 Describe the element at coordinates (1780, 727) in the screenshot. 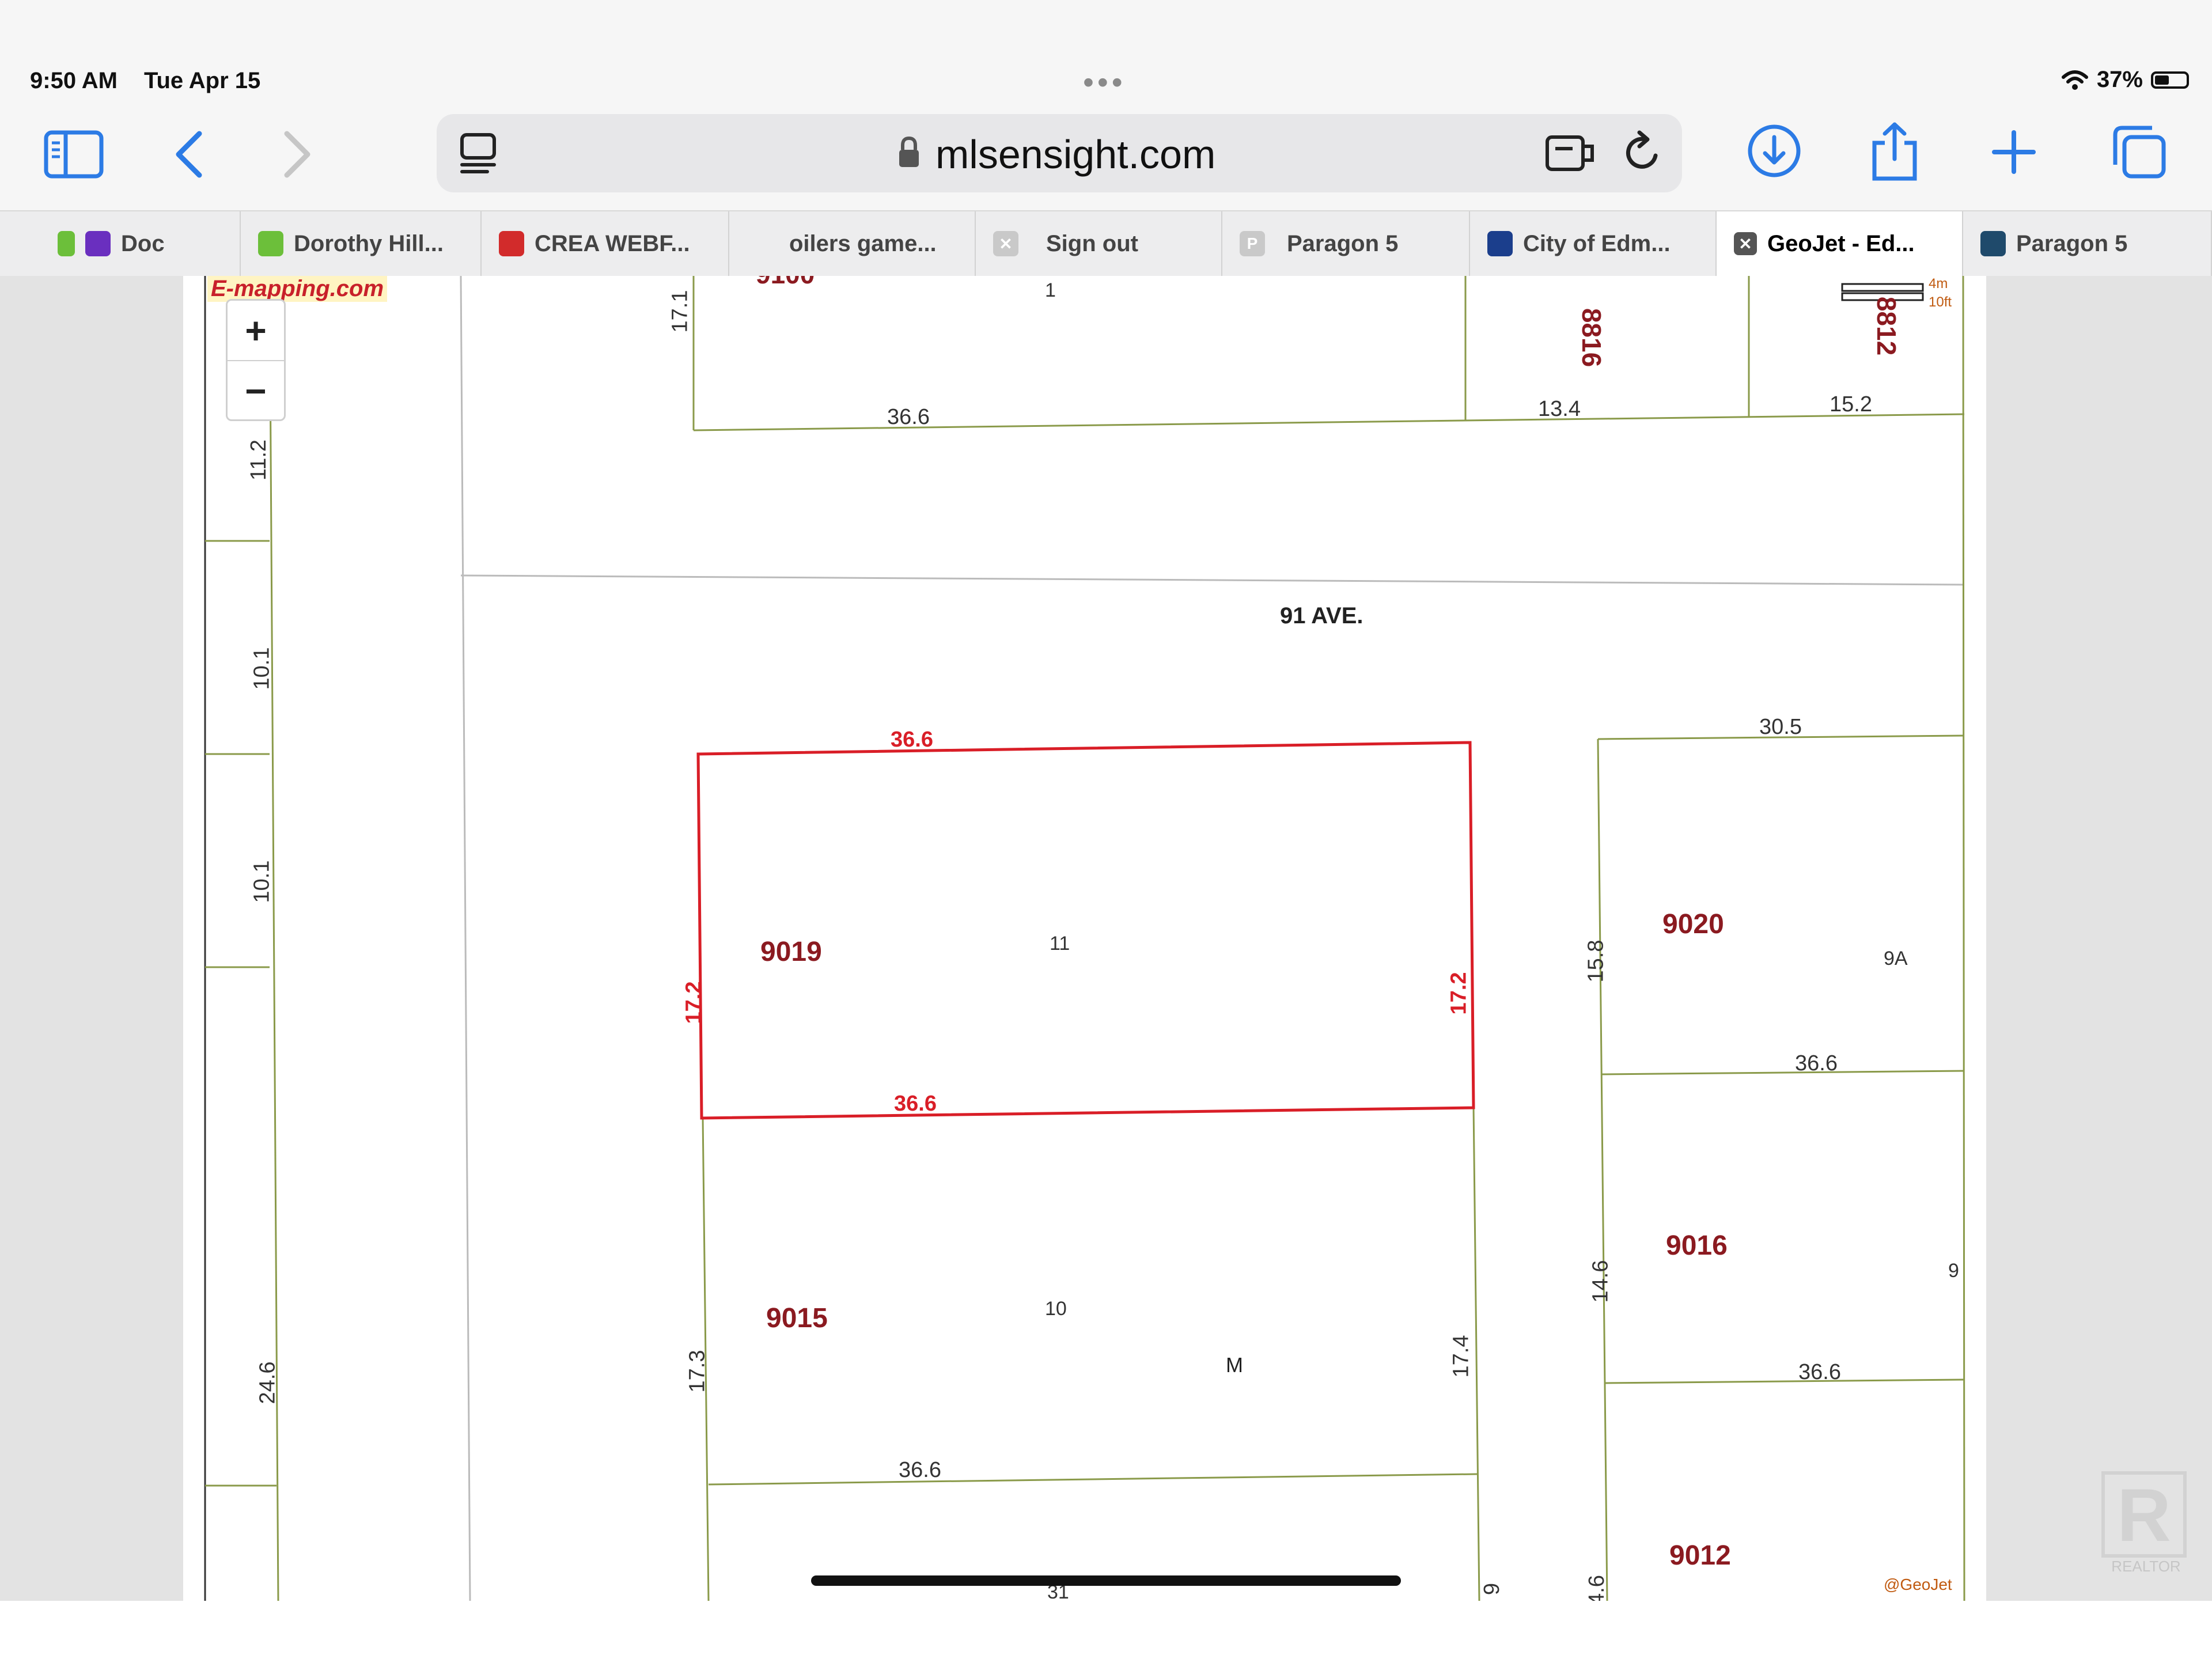

I see `dimension-label: 30.5` at that location.